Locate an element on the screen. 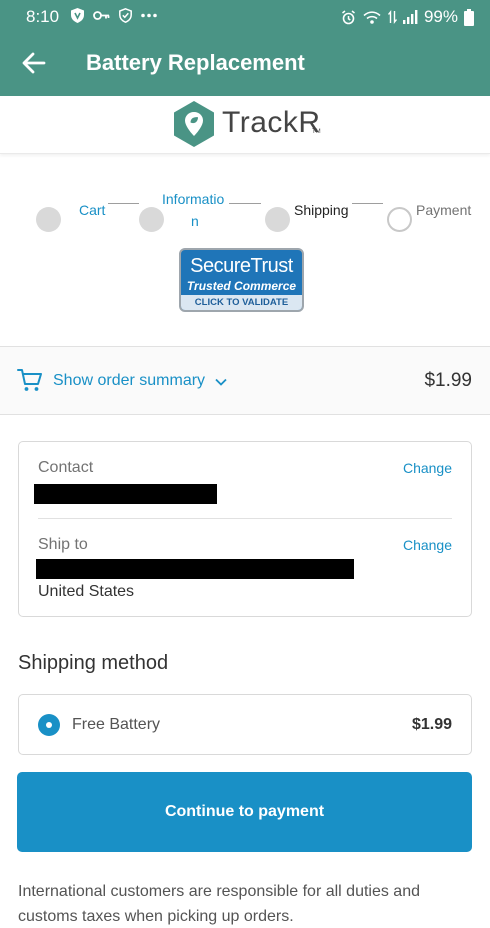 This screenshot has height=928, width=490. trackr-logo-icon is located at coordinates (194, 124).